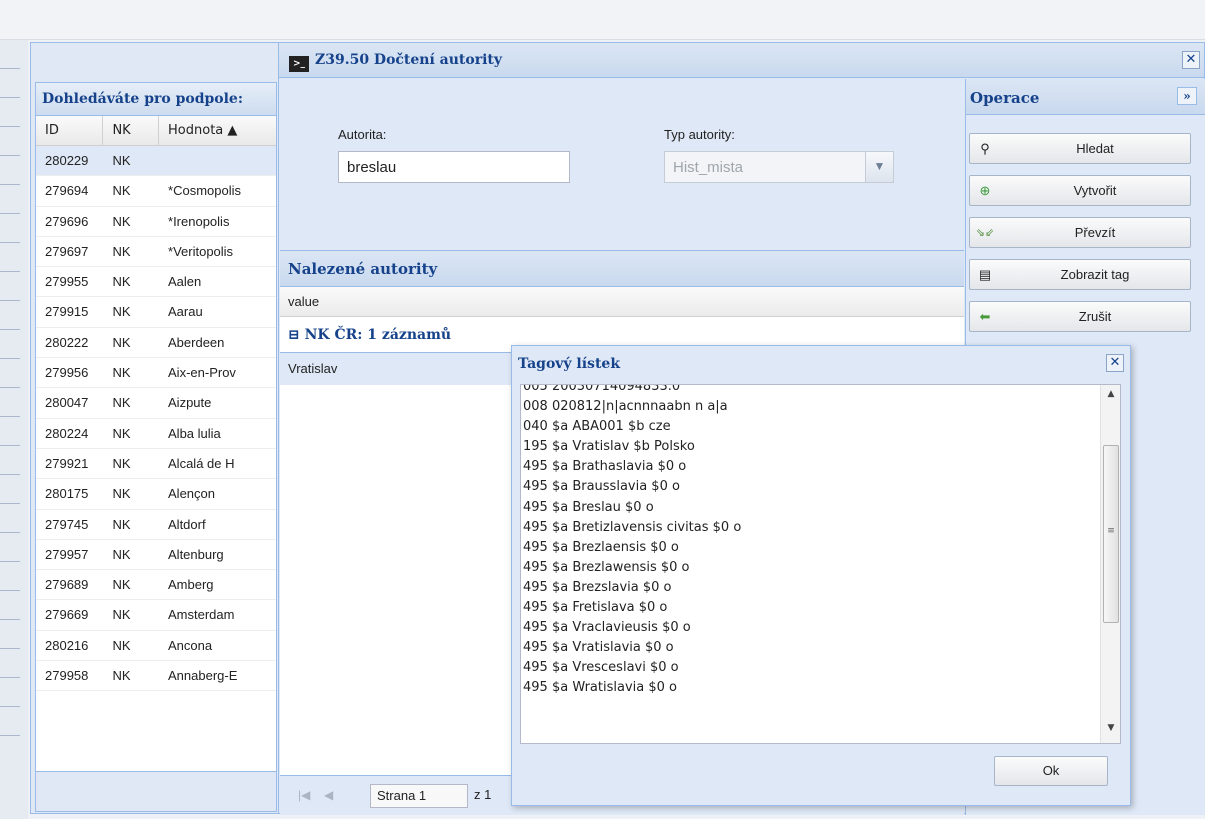 Image resolution: width=1205 pixels, height=819 pixels. Describe the element at coordinates (1191, 60) in the screenshot. I see `window-close-button: ✕` at that location.